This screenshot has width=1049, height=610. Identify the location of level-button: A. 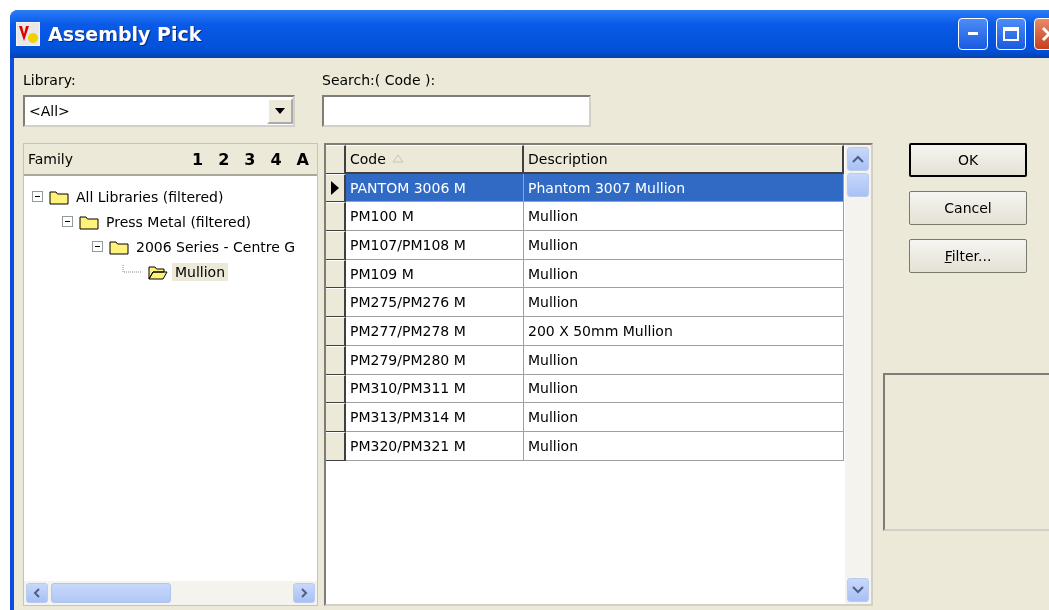
(302, 159).